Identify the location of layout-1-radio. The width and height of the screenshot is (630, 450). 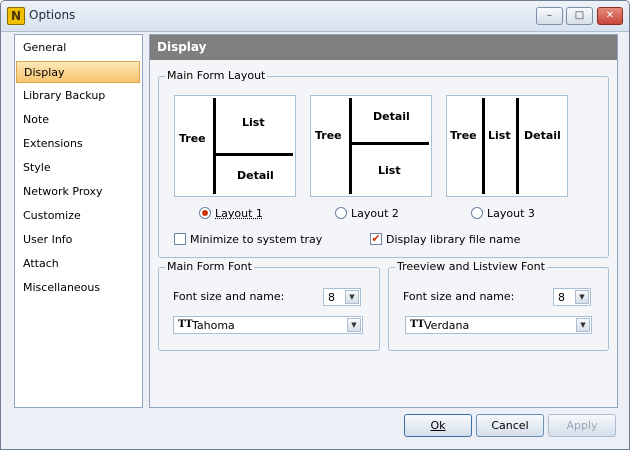
(205, 213).